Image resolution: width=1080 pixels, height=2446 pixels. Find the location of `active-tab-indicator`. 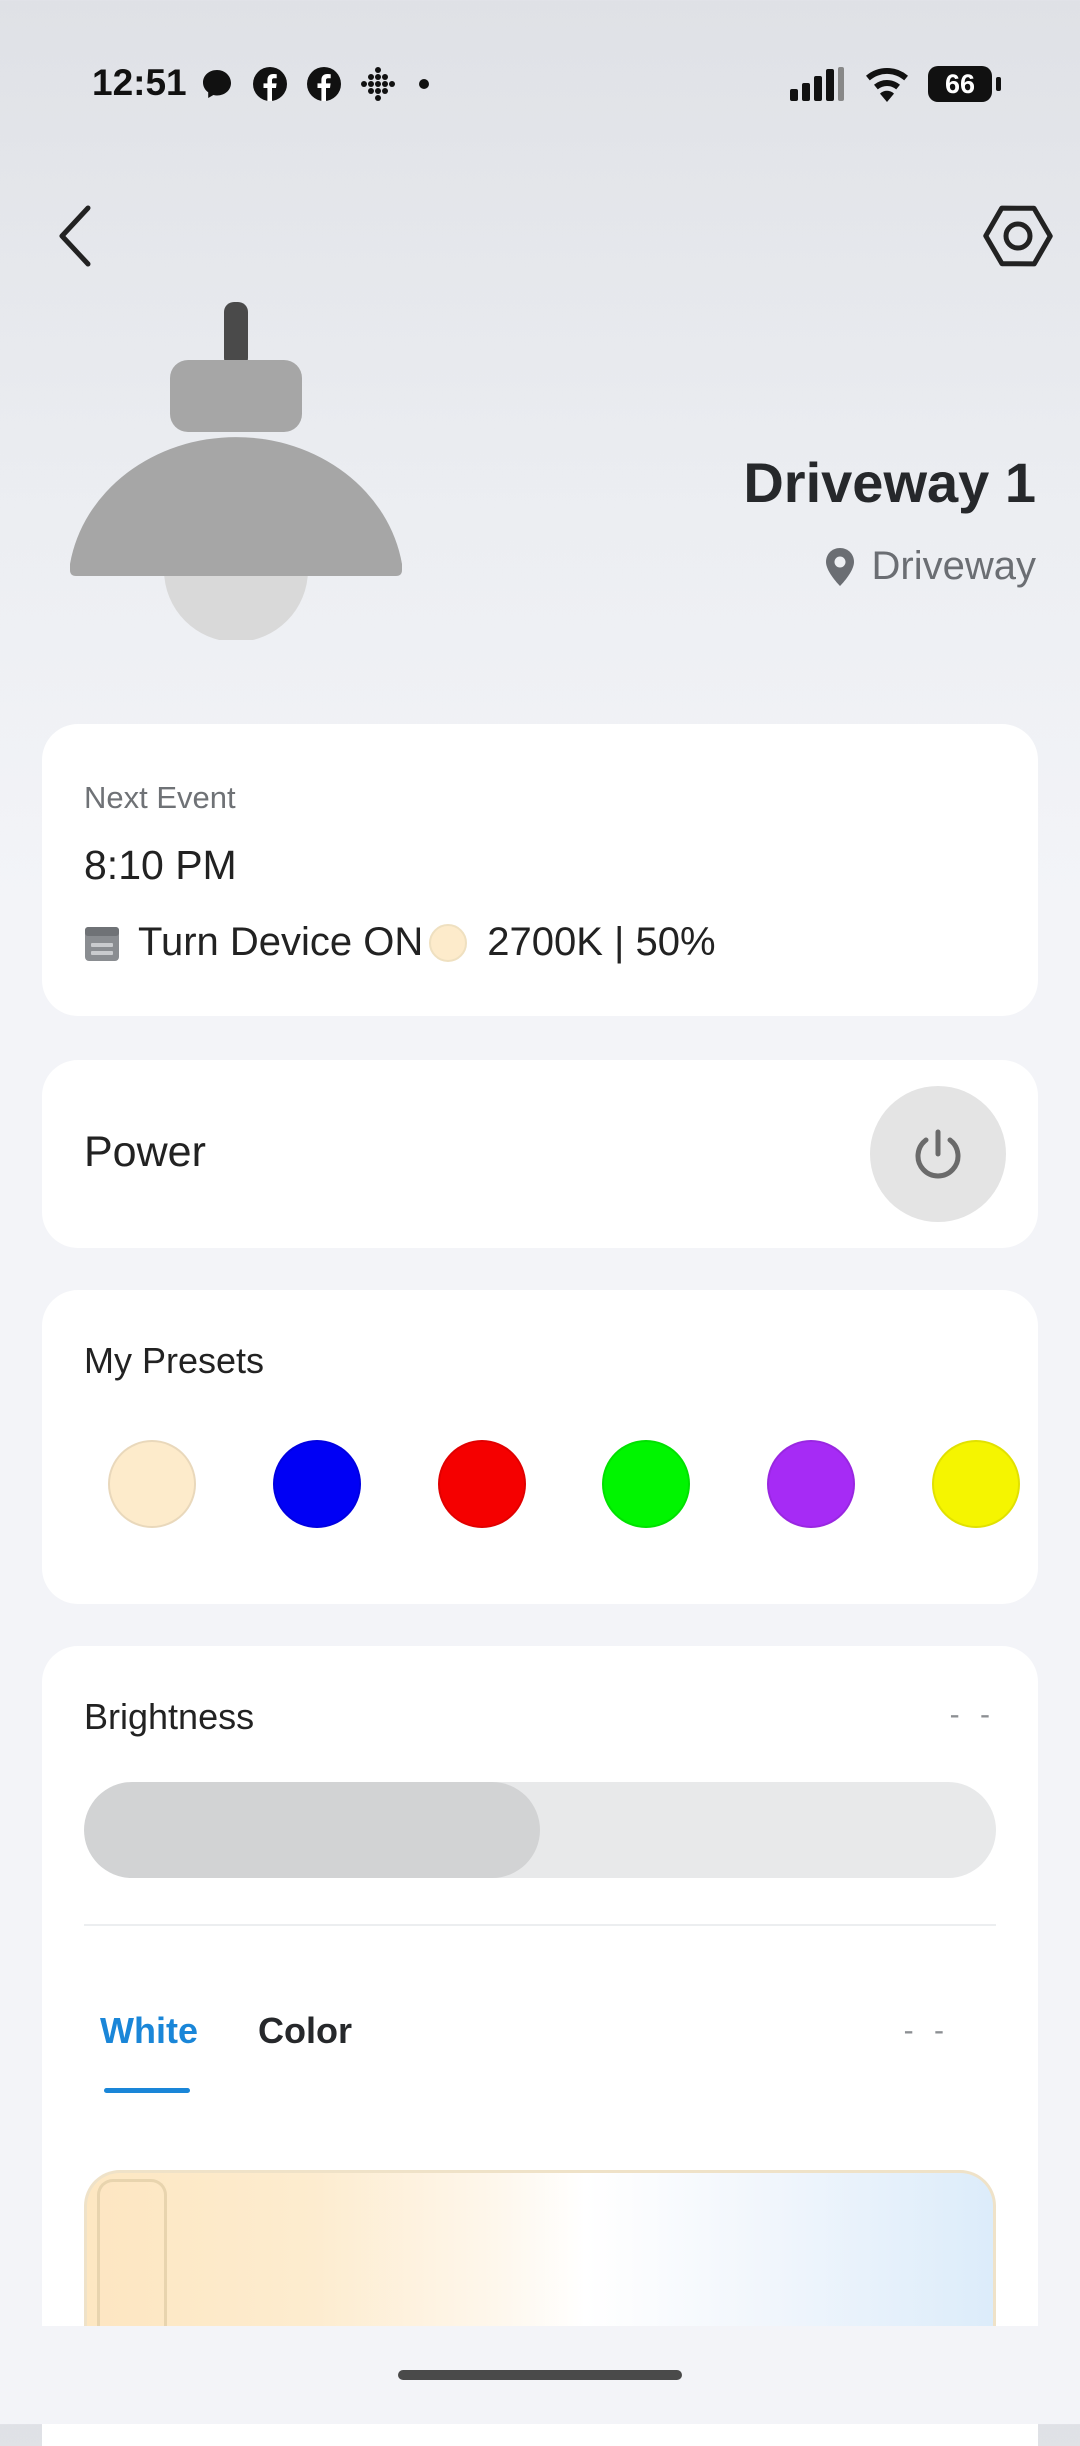

active-tab-indicator is located at coordinates (147, 2090).